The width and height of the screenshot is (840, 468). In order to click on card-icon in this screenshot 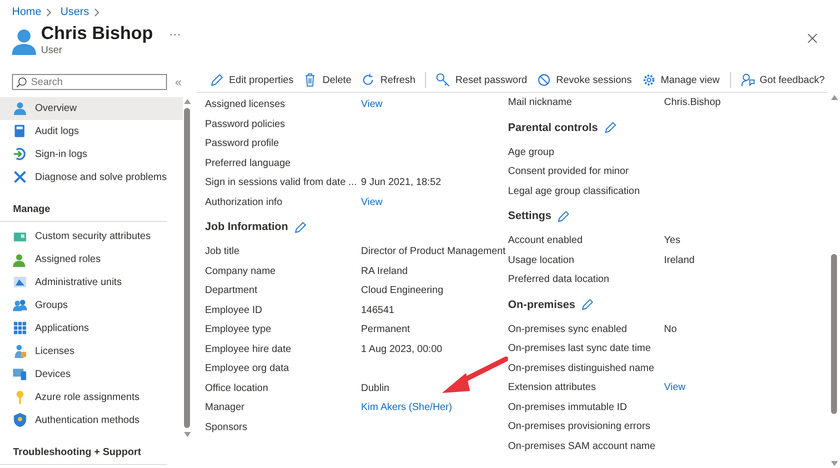, I will do `click(20, 237)`.